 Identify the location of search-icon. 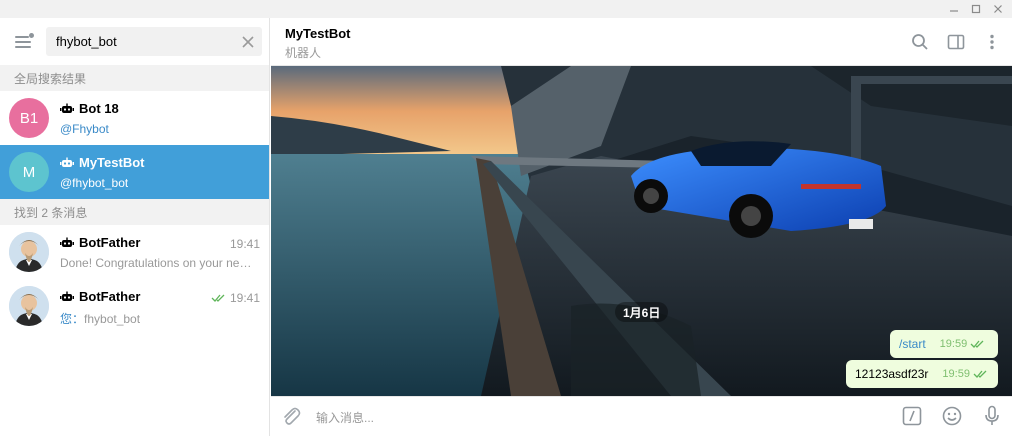
(920, 42).